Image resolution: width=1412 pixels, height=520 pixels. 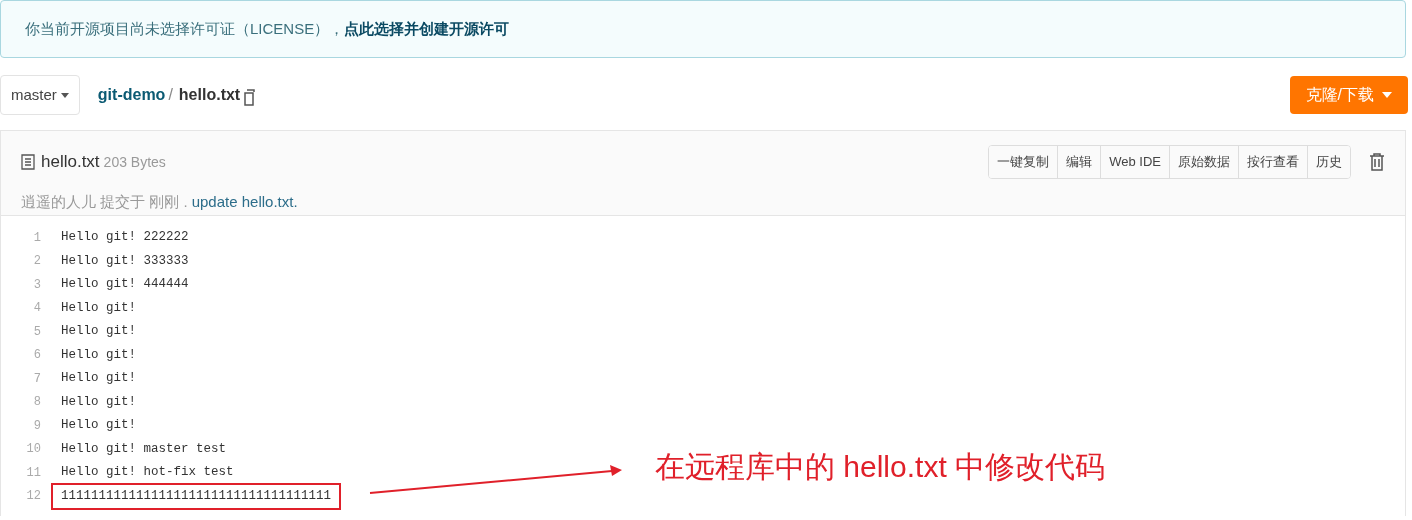 I want to click on license-link: 点此选择并创建开源许可, so click(x=427, y=29).